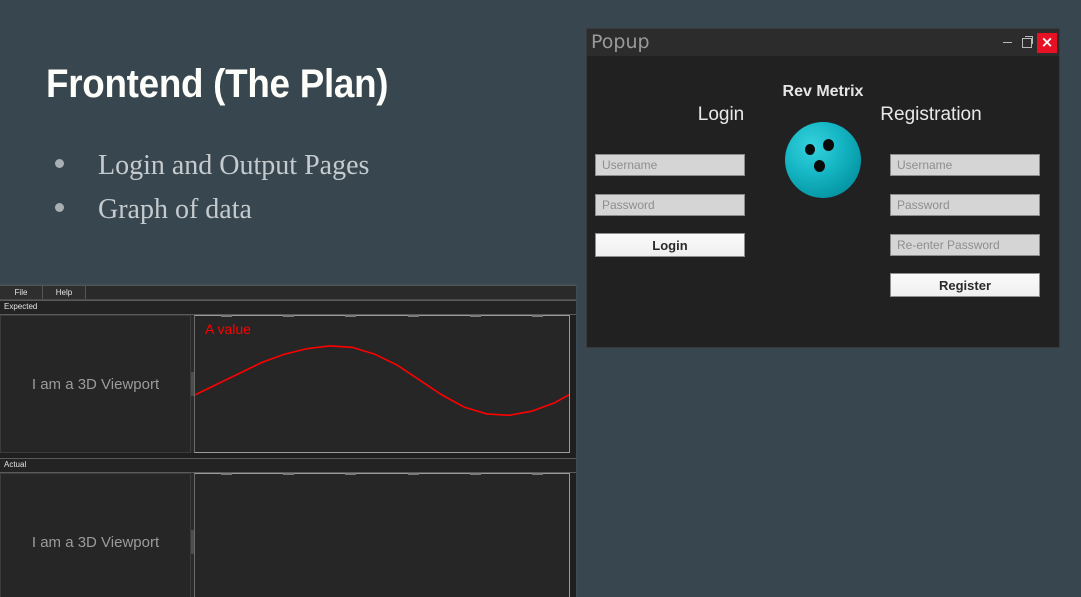  What do you see at coordinates (382, 535) in the screenshot?
I see `graph-actual` at bounding box center [382, 535].